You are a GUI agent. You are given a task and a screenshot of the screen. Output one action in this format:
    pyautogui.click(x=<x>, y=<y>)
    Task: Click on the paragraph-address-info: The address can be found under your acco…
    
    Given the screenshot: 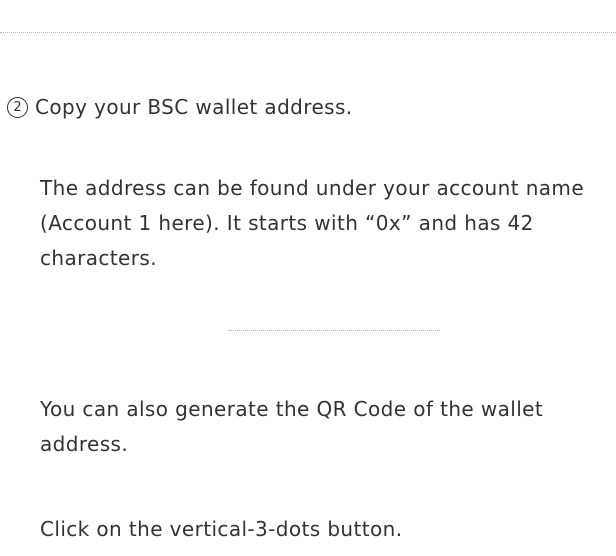 What is the action you would take?
    pyautogui.click(x=312, y=223)
    